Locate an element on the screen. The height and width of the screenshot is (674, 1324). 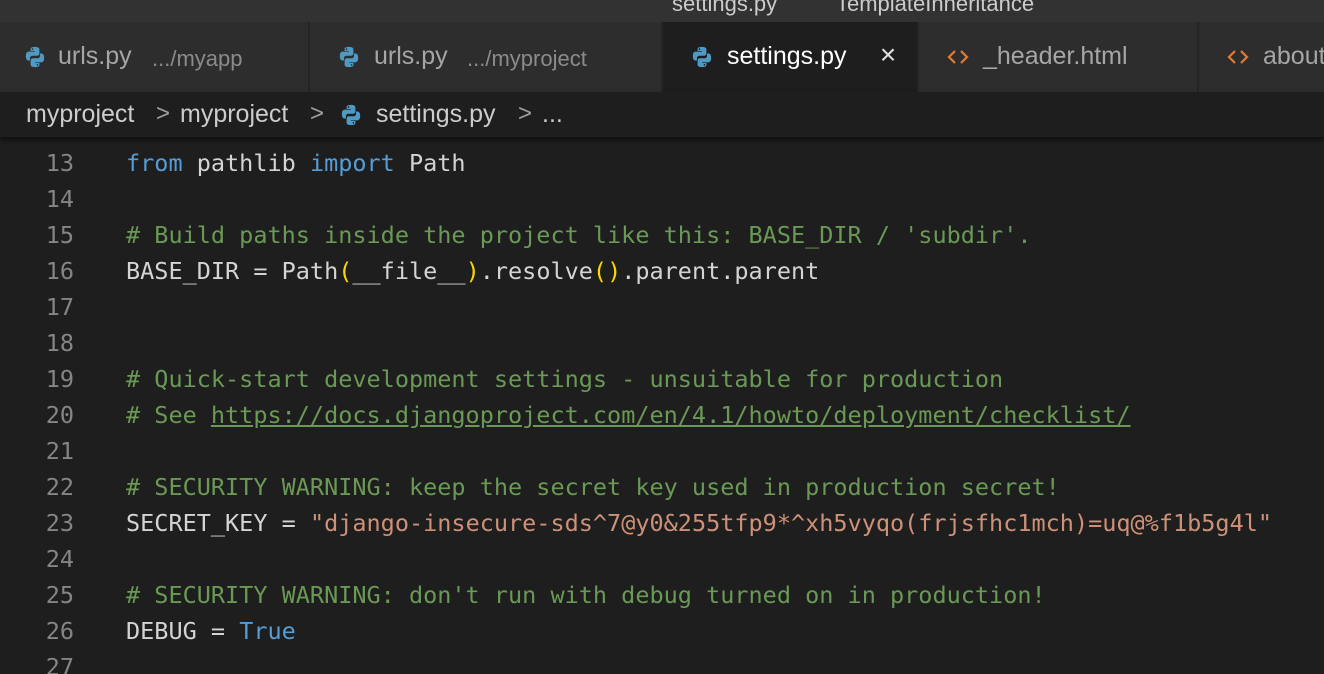
code-token: DEBUG = is located at coordinates (183, 631).